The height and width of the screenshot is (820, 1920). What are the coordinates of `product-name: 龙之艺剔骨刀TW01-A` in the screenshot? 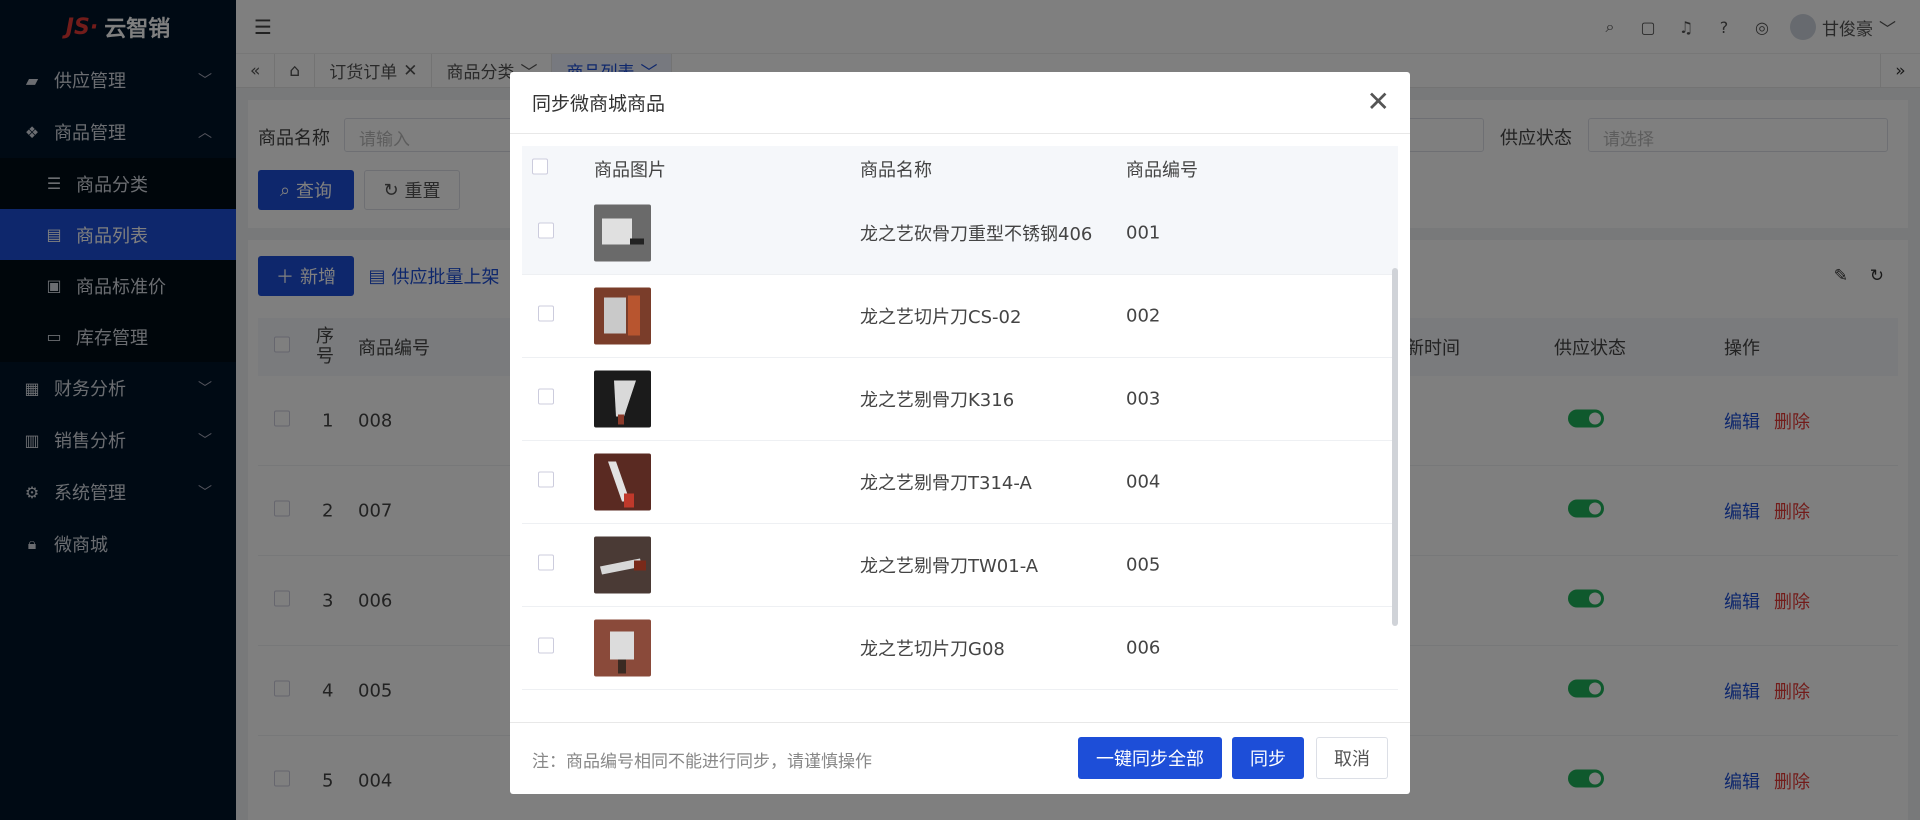 It's located at (949, 566).